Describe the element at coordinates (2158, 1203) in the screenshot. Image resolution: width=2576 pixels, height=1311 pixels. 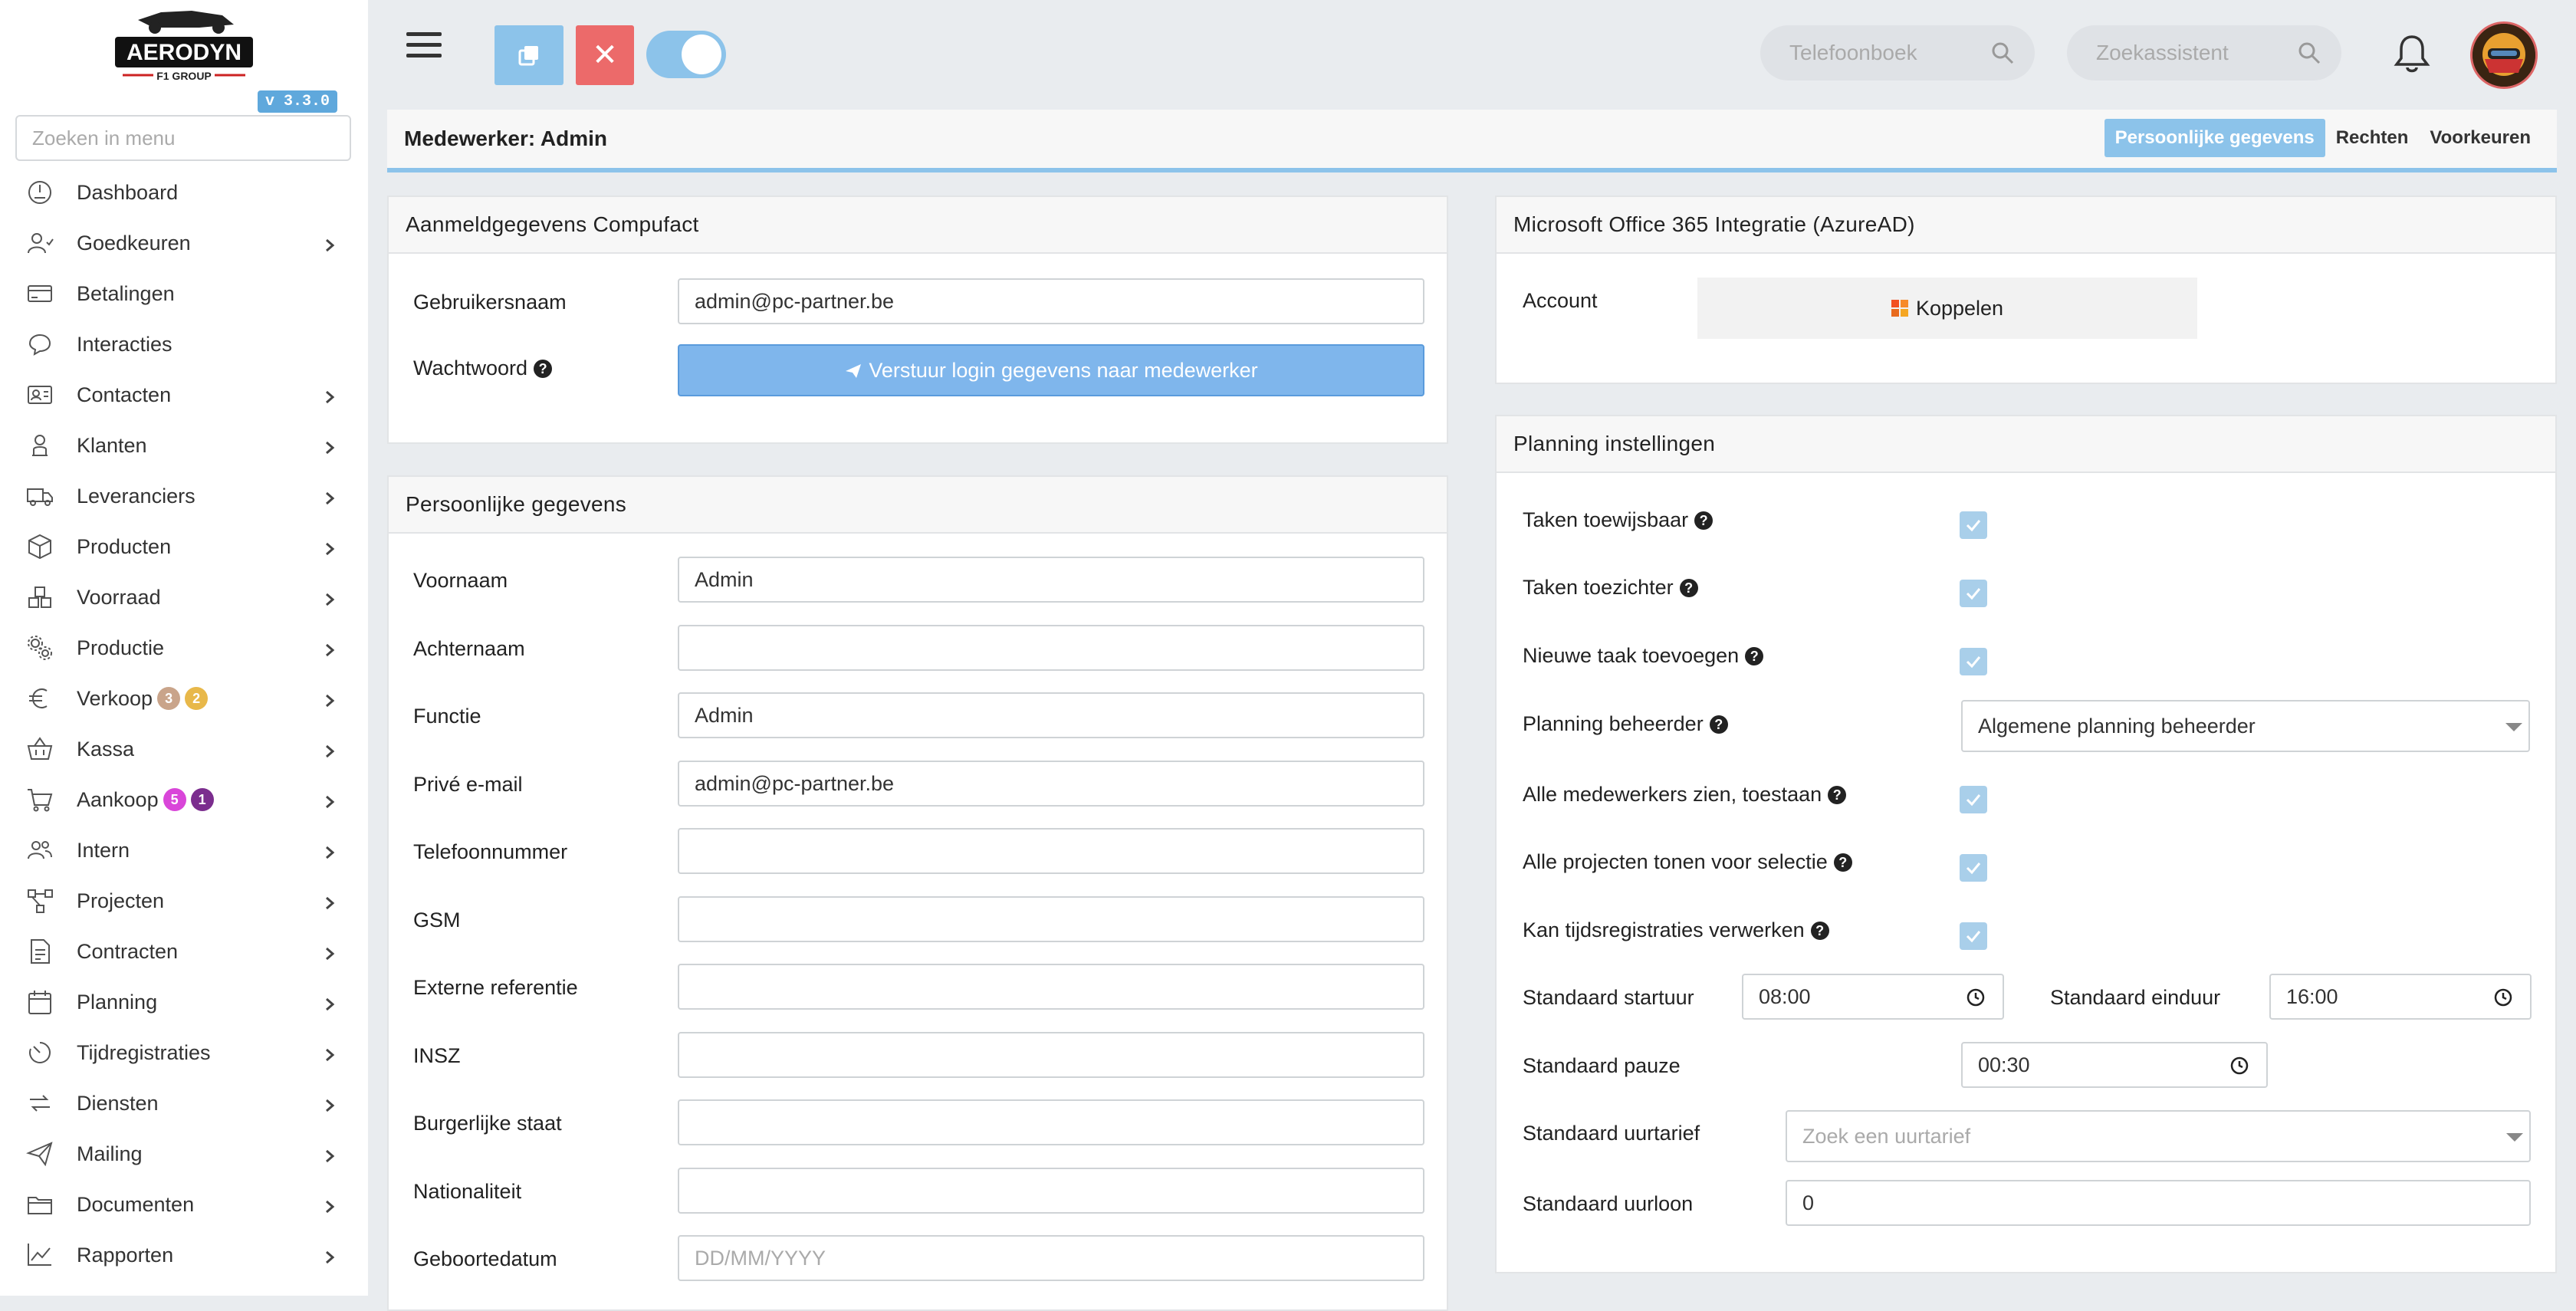
I see `hourly-wage-input: 0` at that location.